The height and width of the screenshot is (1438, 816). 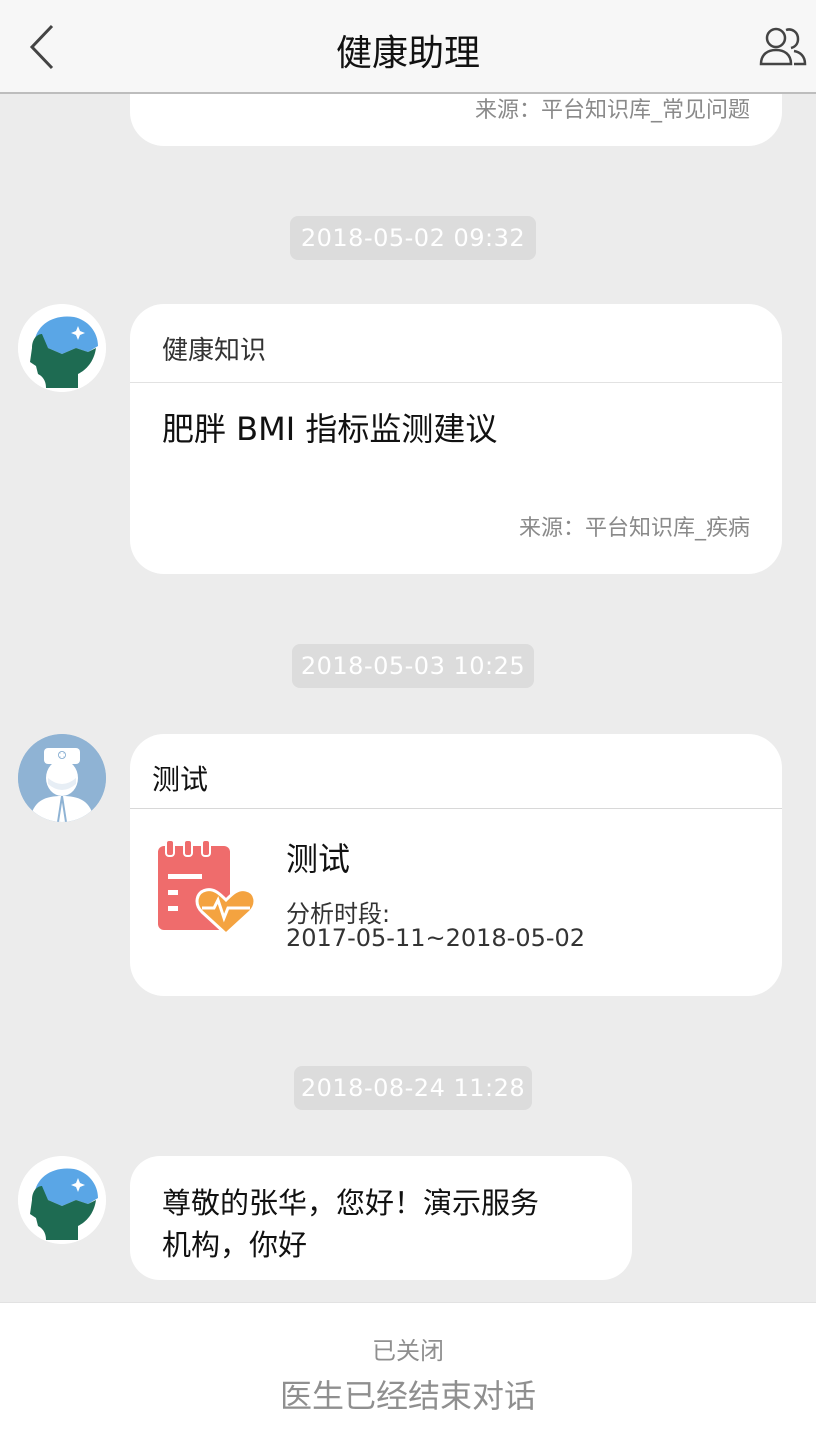 I want to click on people-icon, so click(x=783, y=46).